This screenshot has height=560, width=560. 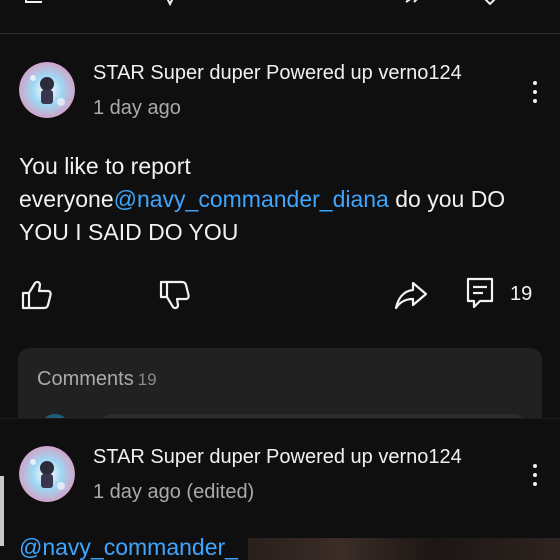 I want to click on comment-author: STAR Super duper Powered up verno124, so click(x=277, y=73).